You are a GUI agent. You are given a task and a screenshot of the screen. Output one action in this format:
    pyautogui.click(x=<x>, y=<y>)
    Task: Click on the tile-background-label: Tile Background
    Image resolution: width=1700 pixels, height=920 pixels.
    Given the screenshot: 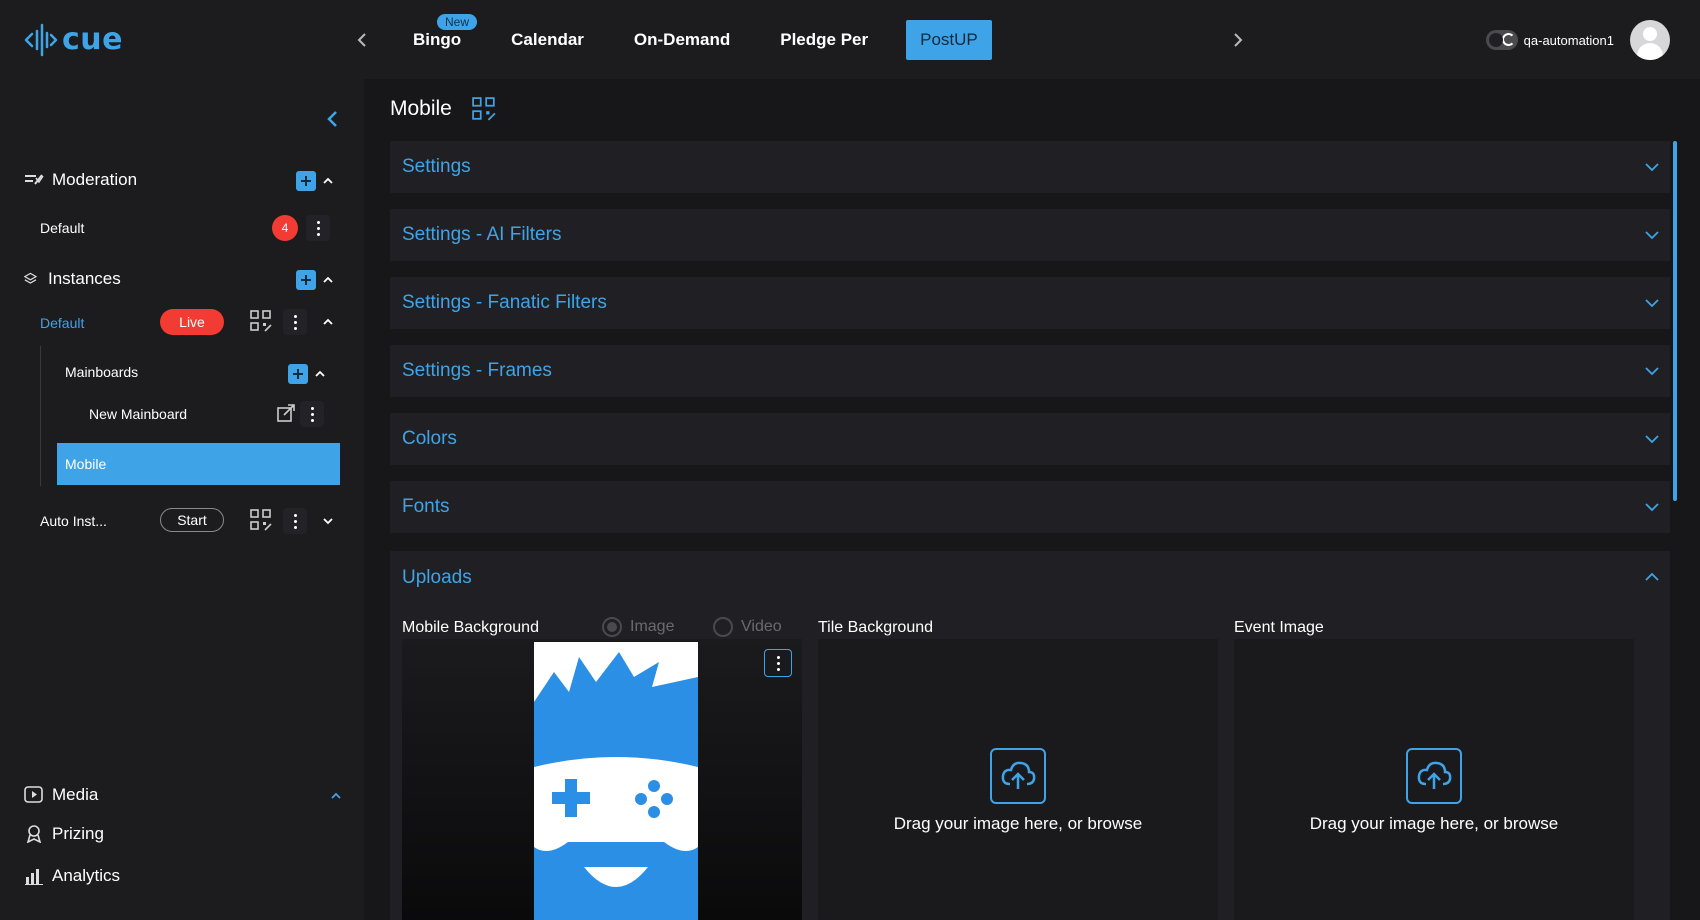 What is the action you would take?
    pyautogui.click(x=876, y=627)
    